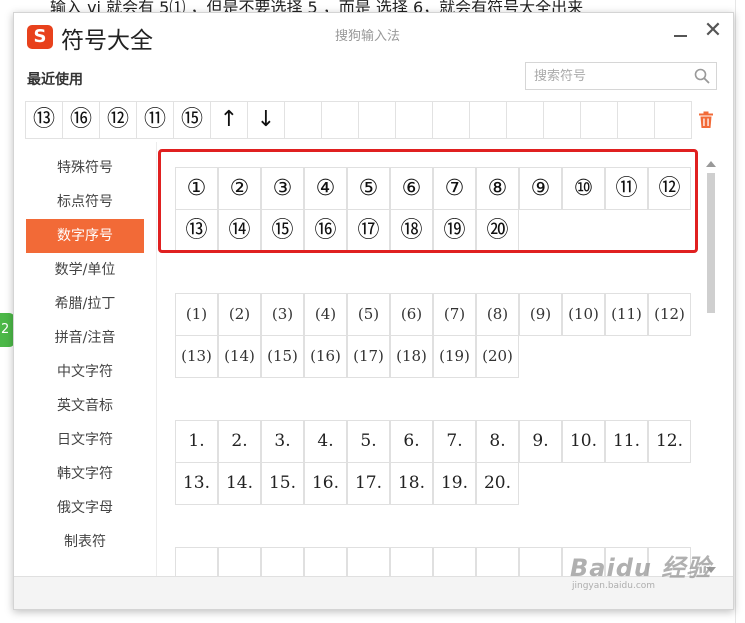  I want to click on symbol-cell: 8., so click(497, 441).